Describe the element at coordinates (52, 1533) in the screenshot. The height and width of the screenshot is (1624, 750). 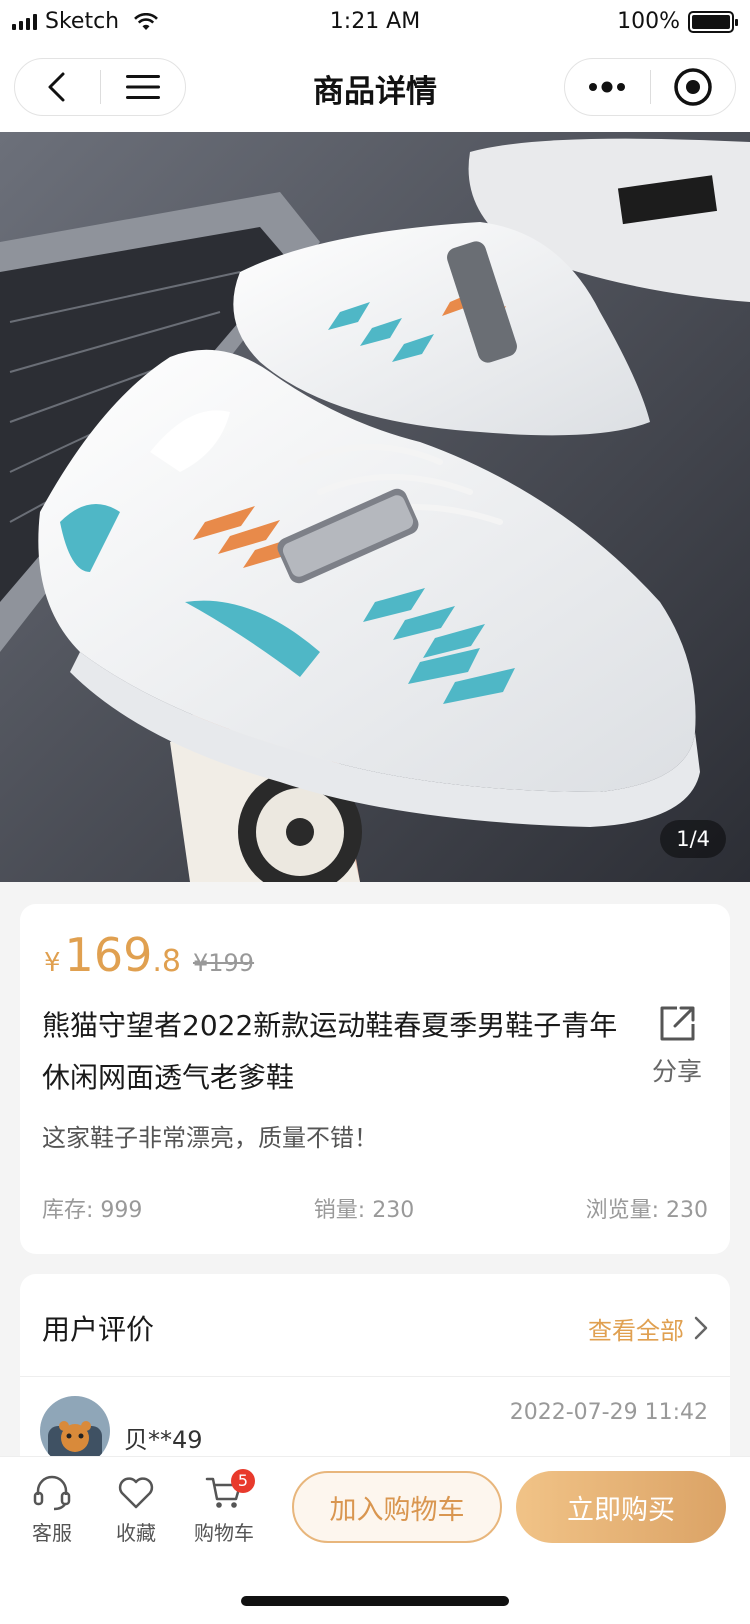
I see `service-label: 客服` at that location.